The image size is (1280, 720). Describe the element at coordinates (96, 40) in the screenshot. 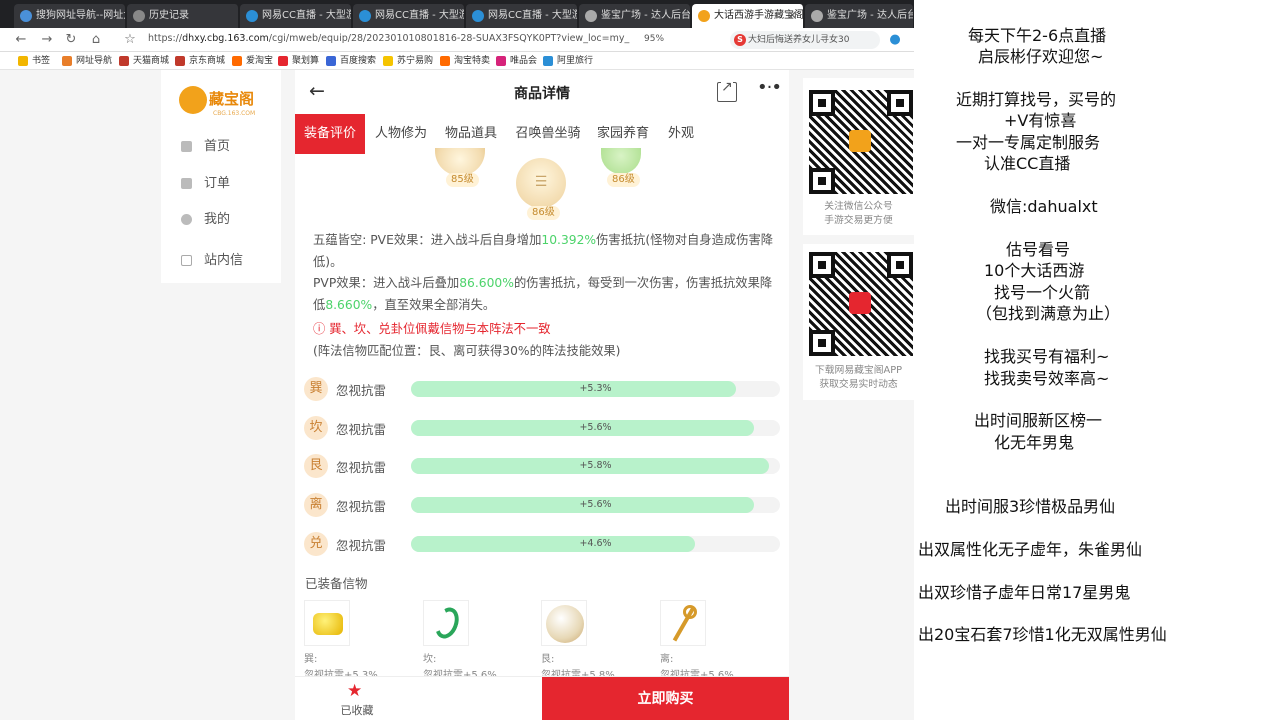

I see `home-icon: ⌂` at that location.